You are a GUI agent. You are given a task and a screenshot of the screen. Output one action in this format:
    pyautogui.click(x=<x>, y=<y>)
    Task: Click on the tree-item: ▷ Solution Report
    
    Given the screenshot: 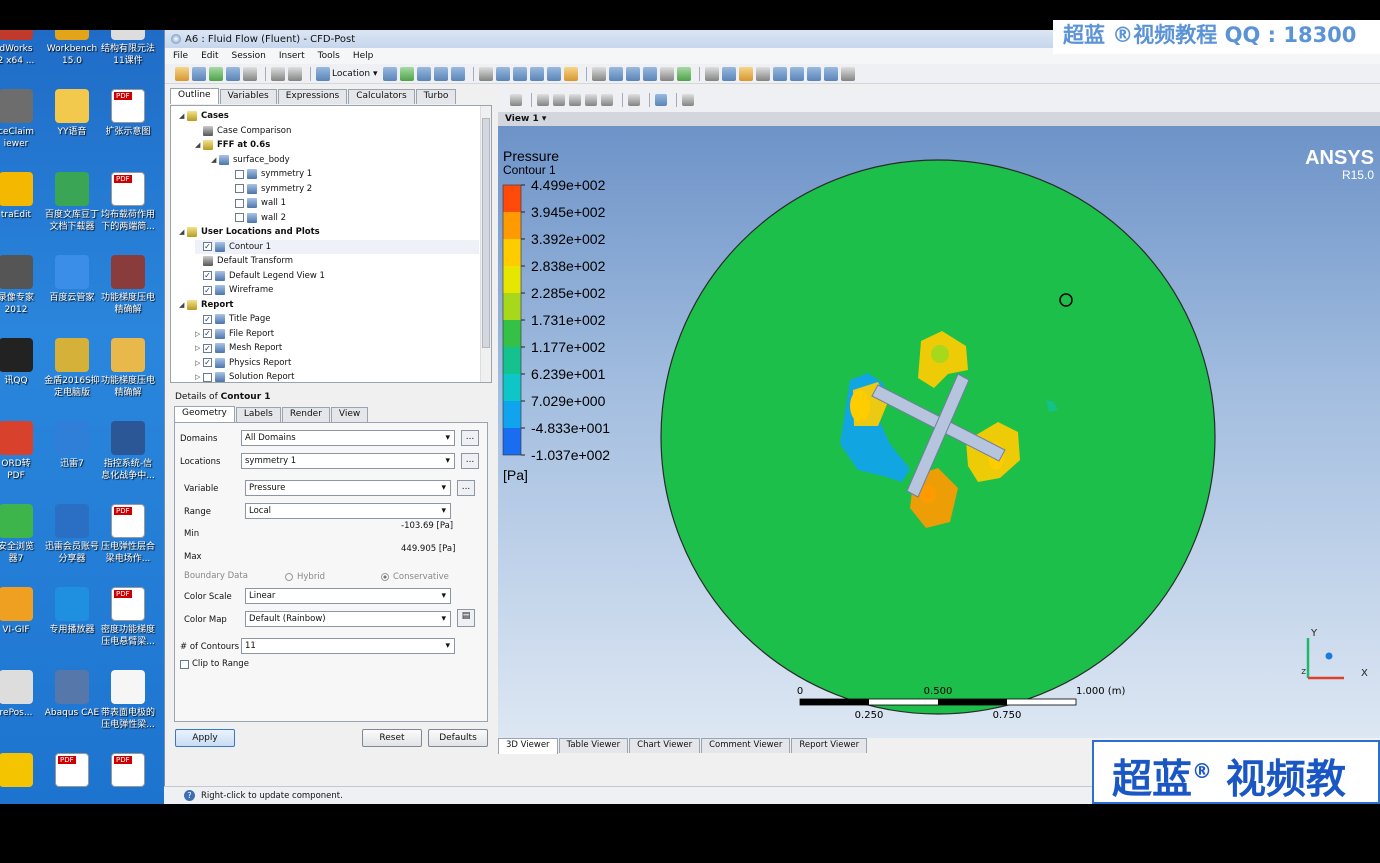 What is the action you would take?
    pyautogui.click(x=337, y=376)
    